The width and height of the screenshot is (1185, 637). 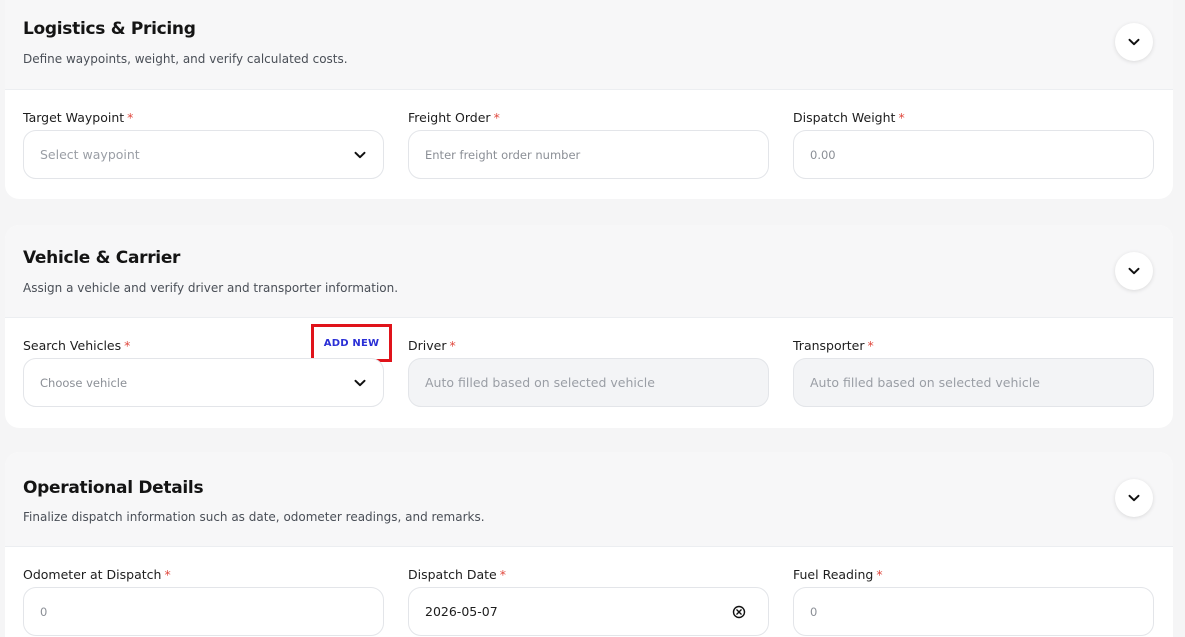 What do you see at coordinates (457, 574) in the screenshot?
I see `dispatch-date-label: Dispatch Date *` at bounding box center [457, 574].